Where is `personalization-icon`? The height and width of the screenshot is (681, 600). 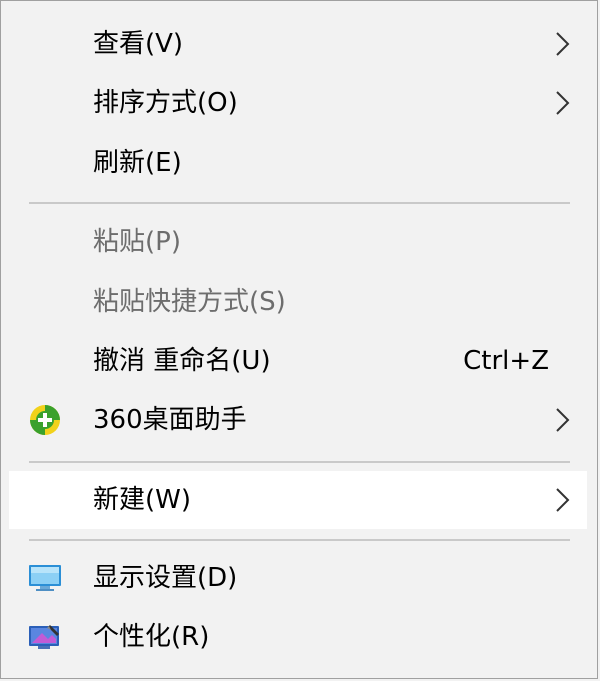 personalization-icon is located at coordinates (44, 637).